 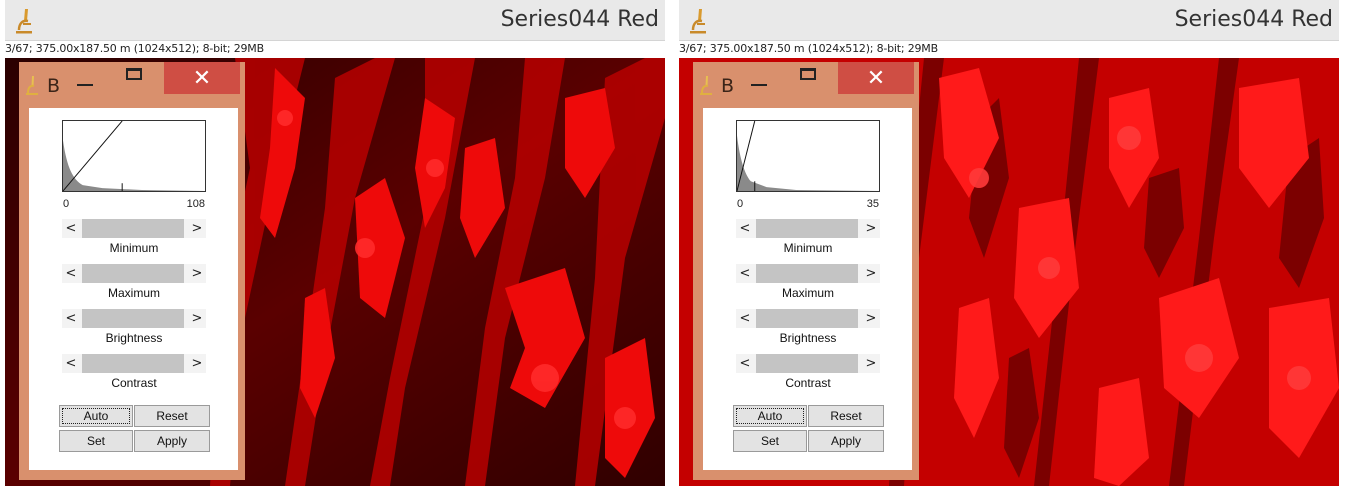 I want to click on histogram-max-value: 108, so click(x=195, y=204).